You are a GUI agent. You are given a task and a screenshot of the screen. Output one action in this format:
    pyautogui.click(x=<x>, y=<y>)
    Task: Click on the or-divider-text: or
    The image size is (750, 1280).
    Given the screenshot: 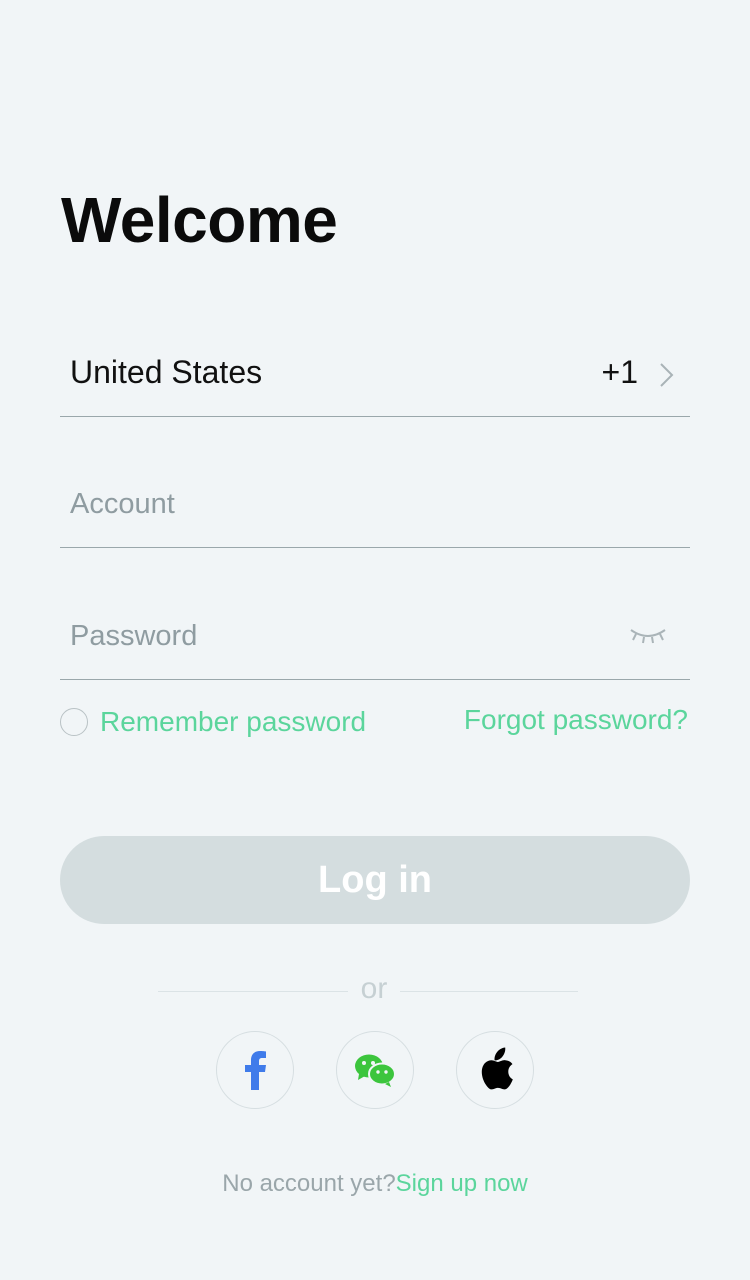 What is the action you would take?
    pyautogui.click(x=374, y=988)
    